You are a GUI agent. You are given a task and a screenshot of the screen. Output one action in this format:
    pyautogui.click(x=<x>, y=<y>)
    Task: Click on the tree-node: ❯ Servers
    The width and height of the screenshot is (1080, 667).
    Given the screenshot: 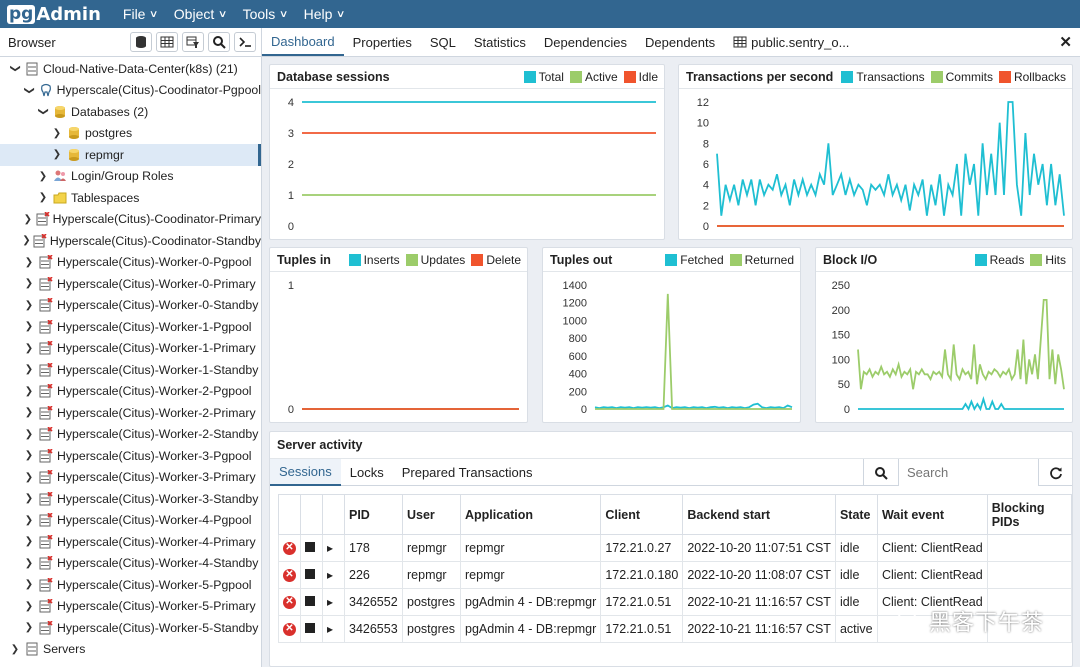 What is the action you would take?
    pyautogui.click(x=130, y=650)
    